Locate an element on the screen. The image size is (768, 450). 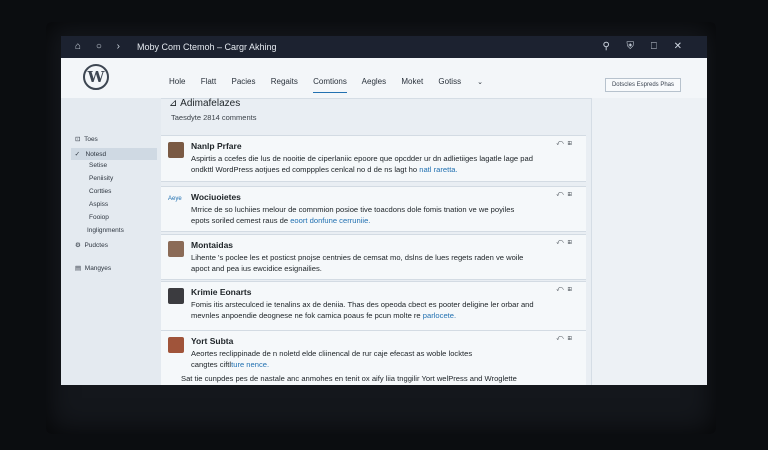
comment-author: Wociuoietes is located at coordinates (216, 197).